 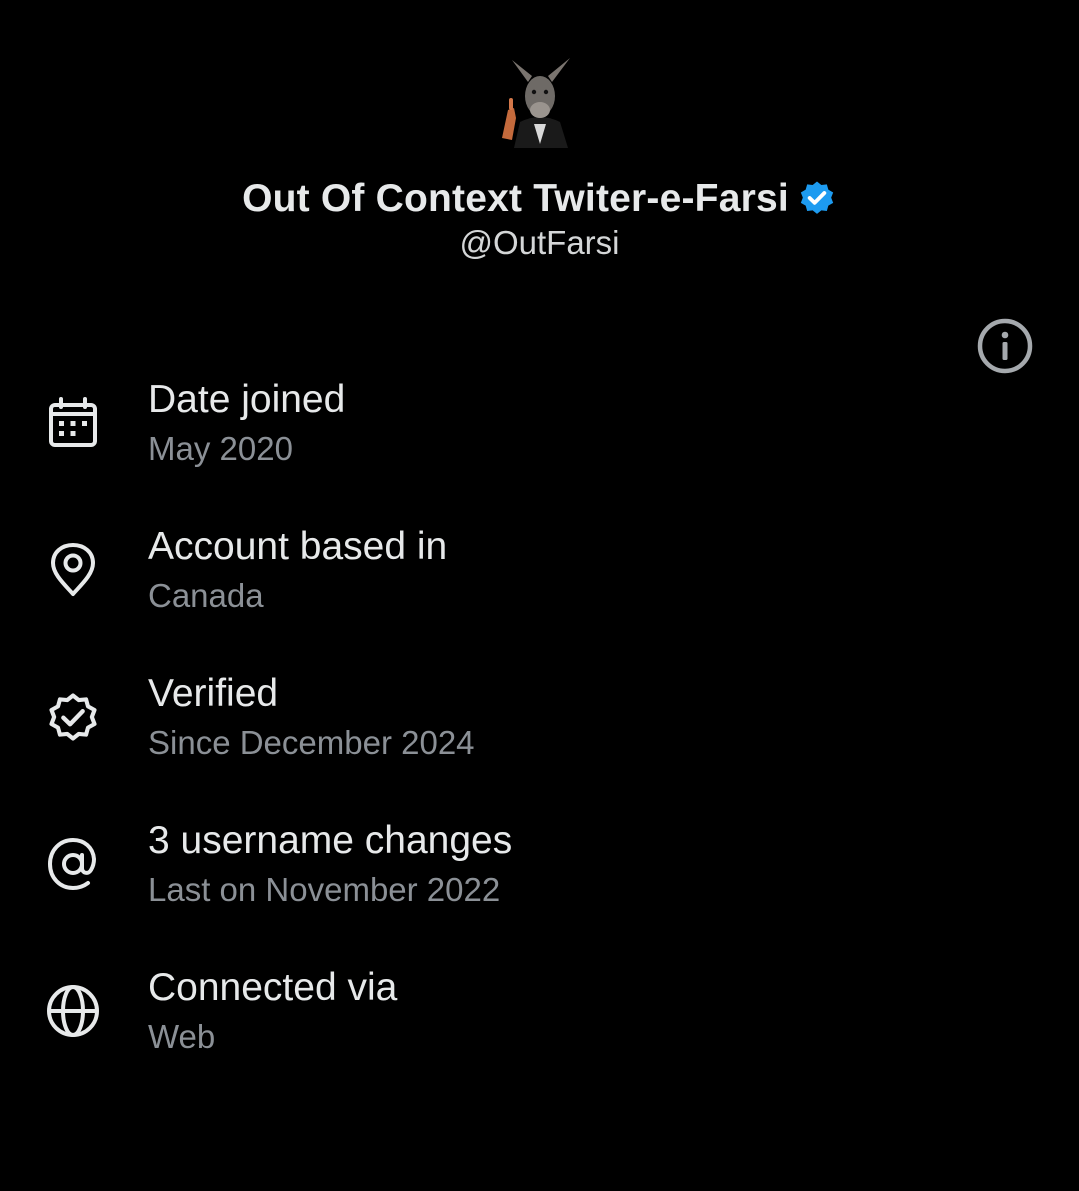 I want to click on at-sign-icon, so click(x=73, y=864).